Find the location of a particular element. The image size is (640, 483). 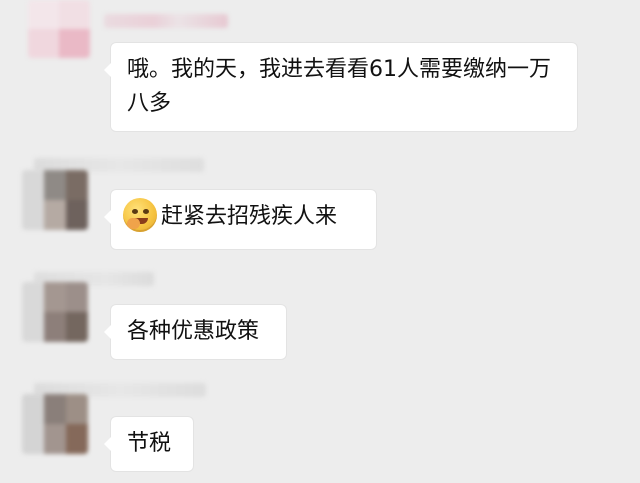

message-bubble: 各种优惠政策 is located at coordinates (195, 332).